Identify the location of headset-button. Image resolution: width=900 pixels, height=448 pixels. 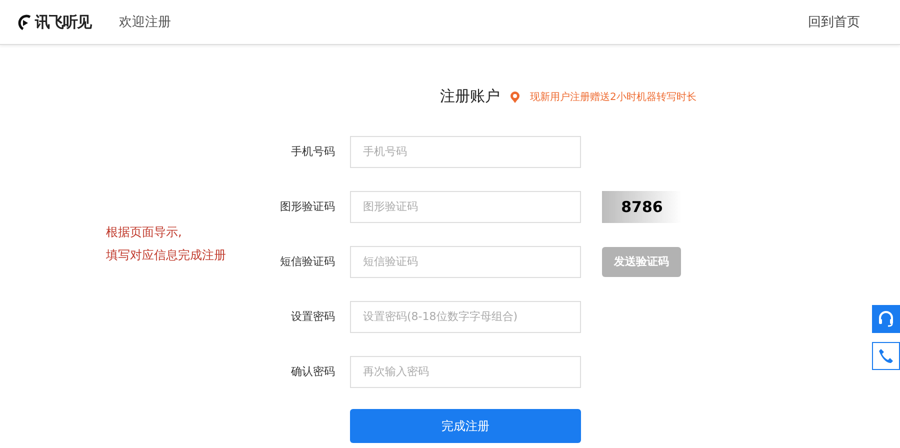
(886, 319).